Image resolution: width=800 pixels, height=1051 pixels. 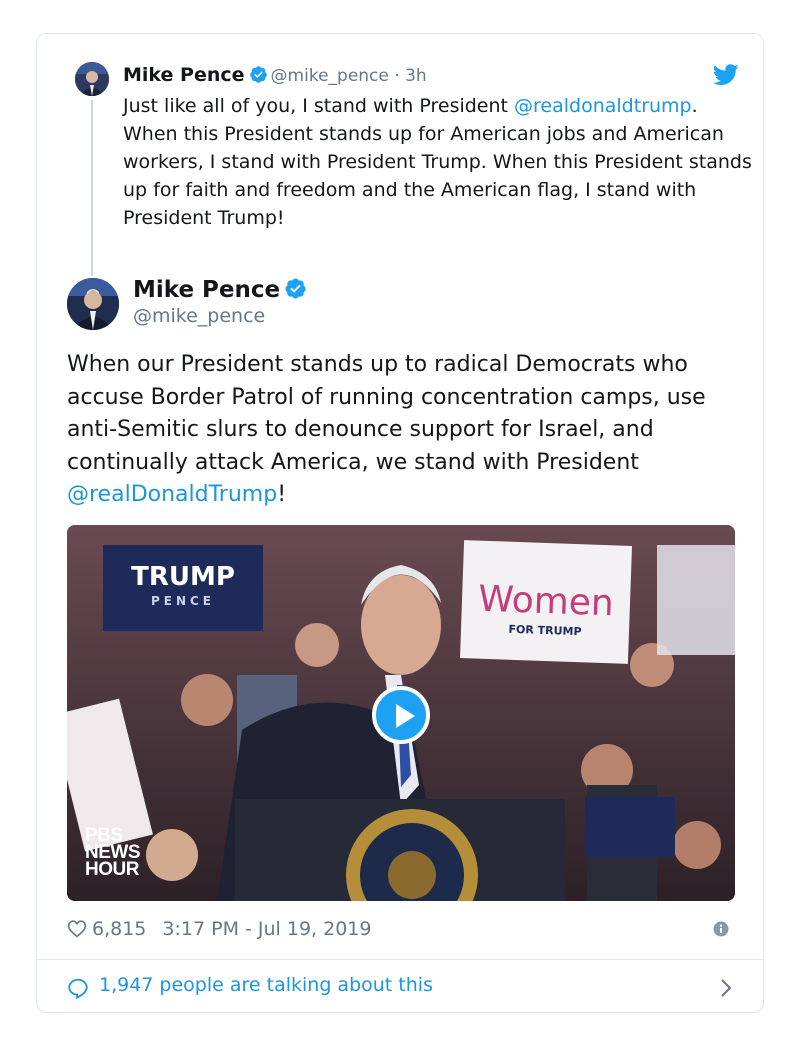 What do you see at coordinates (726, 988) in the screenshot?
I see `chevron-right-icon` at bounding box center [726, 988].